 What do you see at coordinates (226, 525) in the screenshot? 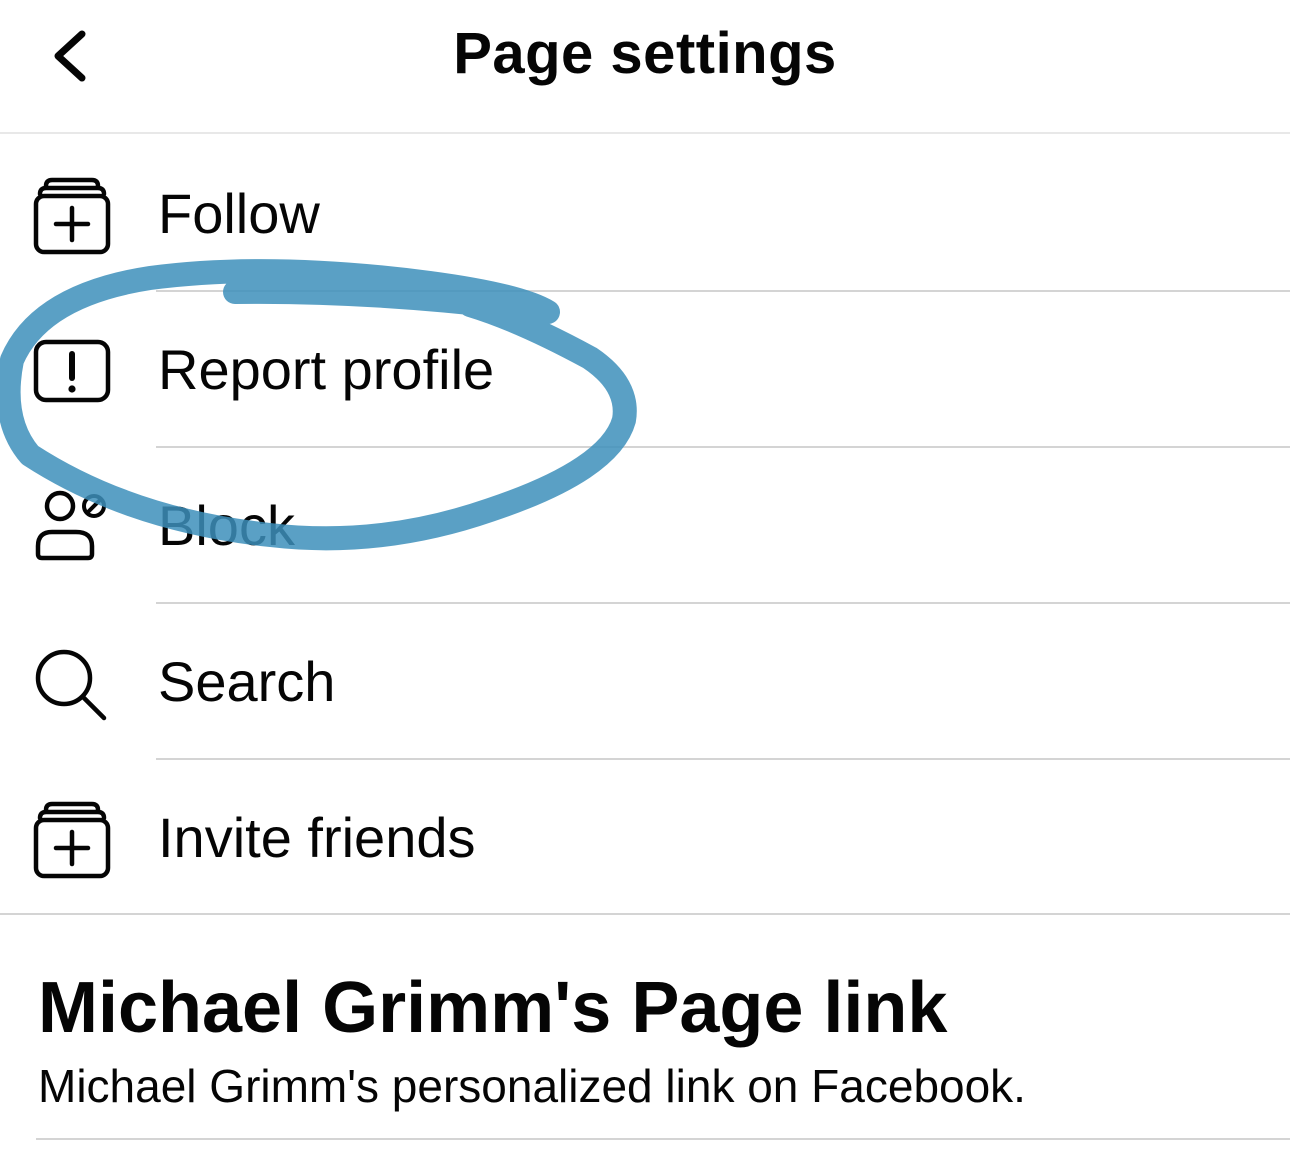
I see `menu-item-label: Block` at bounding box center [226, 525].